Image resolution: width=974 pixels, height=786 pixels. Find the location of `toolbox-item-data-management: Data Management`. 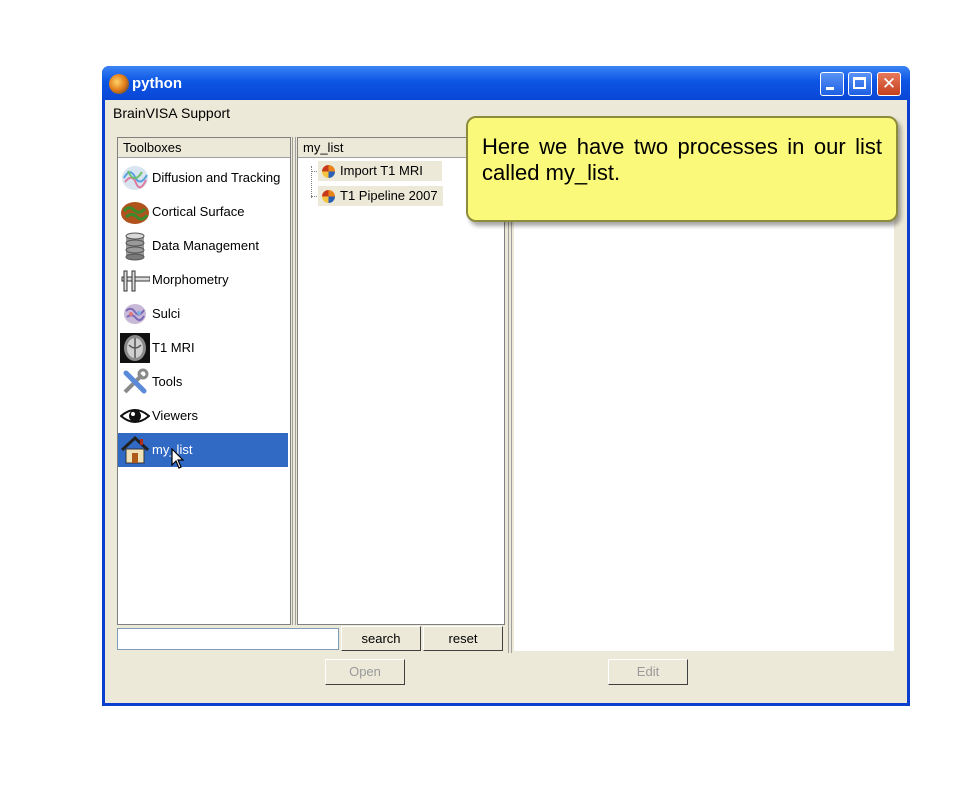

toolbox-item-data-management: Data Management is located at coordinates (203, 246).